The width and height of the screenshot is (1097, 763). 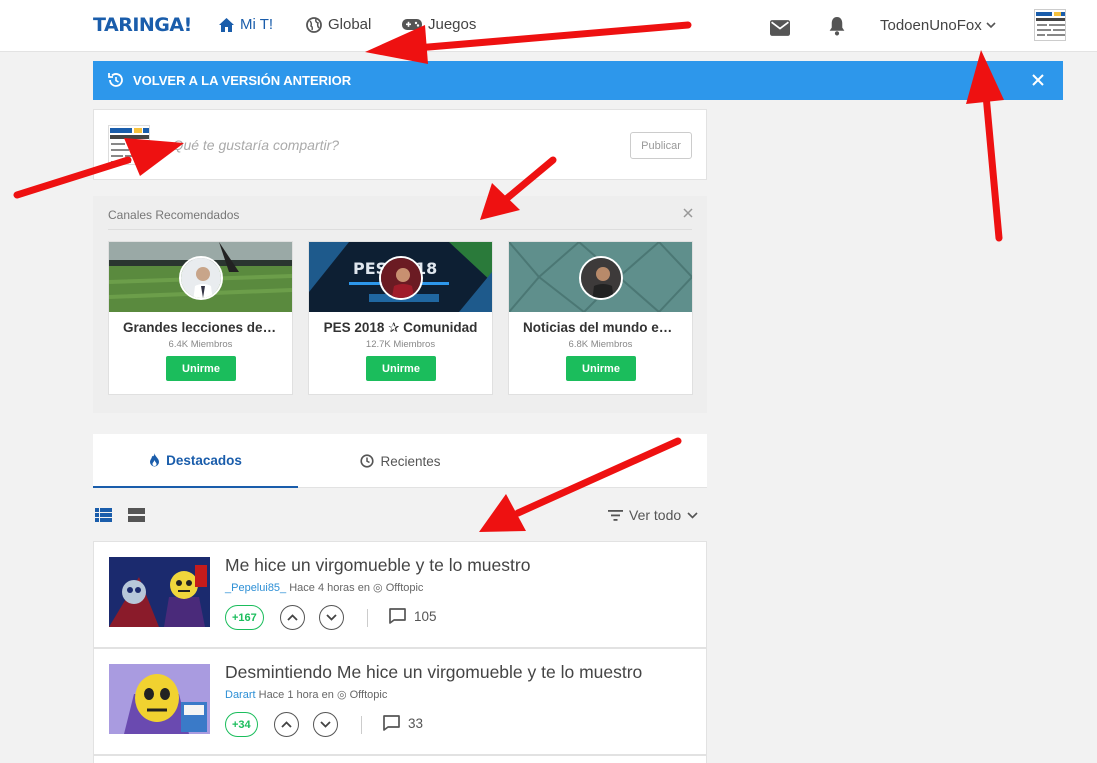 What do you see at coordinates (257, 24) in the screenshot?
I see `nav-mi-t-label: Mi T!` at bounding box center [257, 24].